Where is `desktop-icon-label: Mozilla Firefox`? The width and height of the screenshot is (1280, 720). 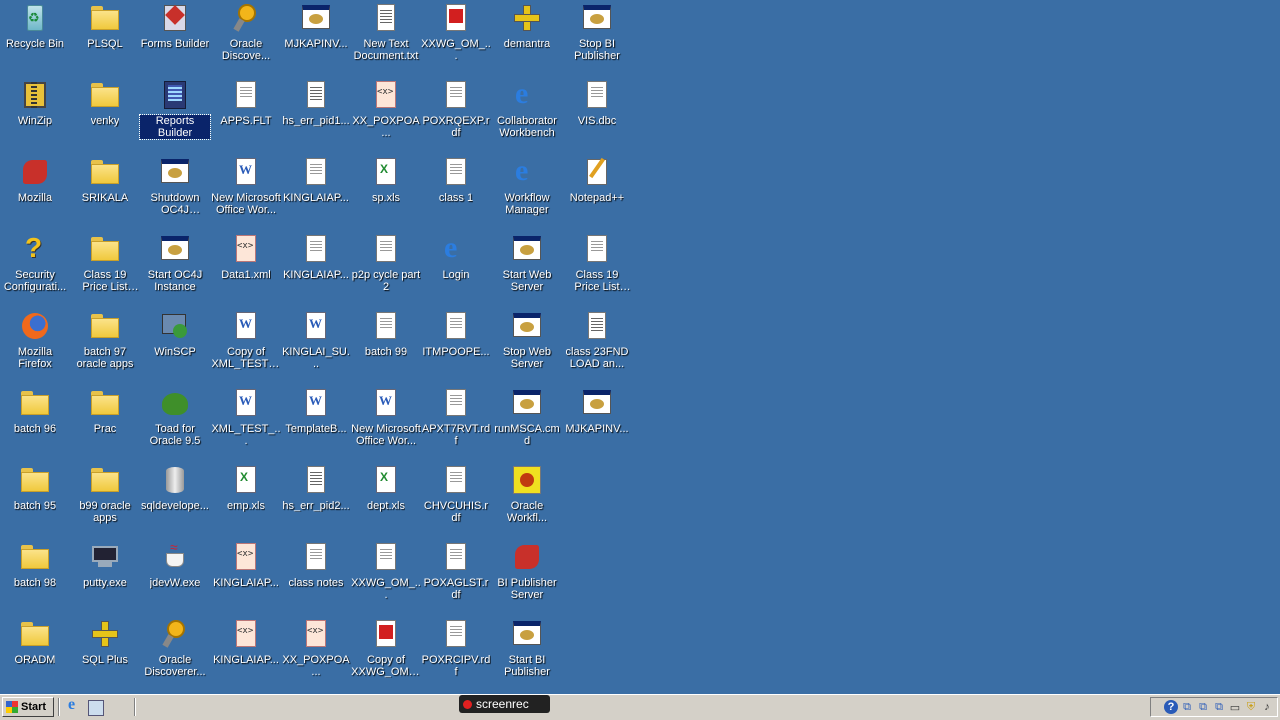 desktop-icon-label: Mozilla Firefox is located at coordinates (35, 358).